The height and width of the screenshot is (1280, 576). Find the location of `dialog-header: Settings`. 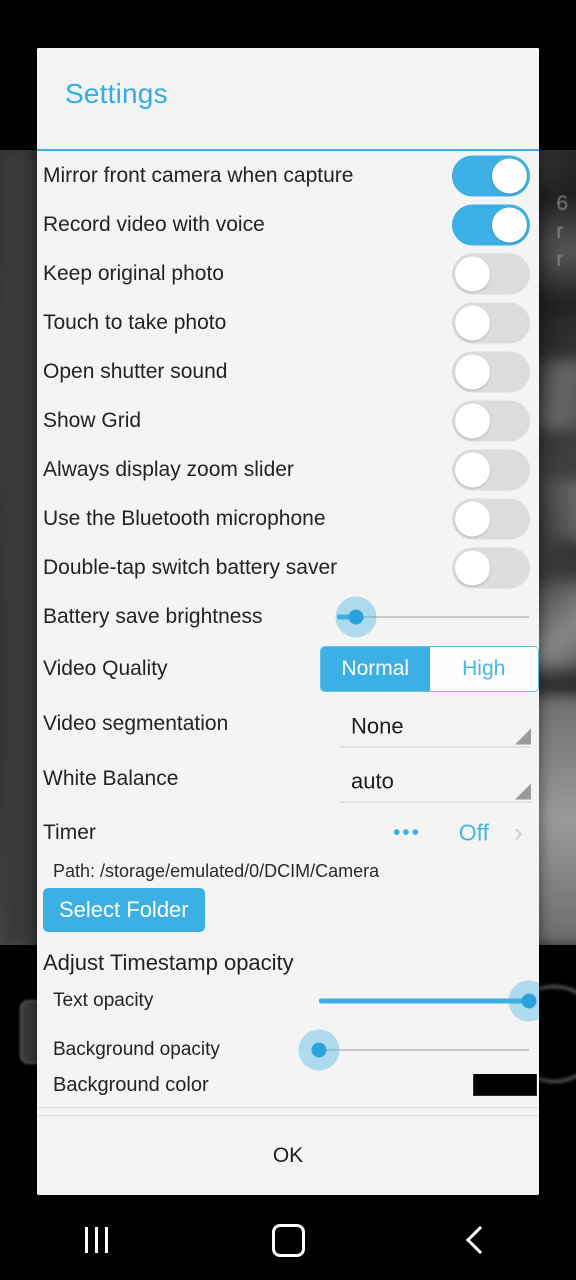

dialog-header: Settings is located at coordinates (288, 98).